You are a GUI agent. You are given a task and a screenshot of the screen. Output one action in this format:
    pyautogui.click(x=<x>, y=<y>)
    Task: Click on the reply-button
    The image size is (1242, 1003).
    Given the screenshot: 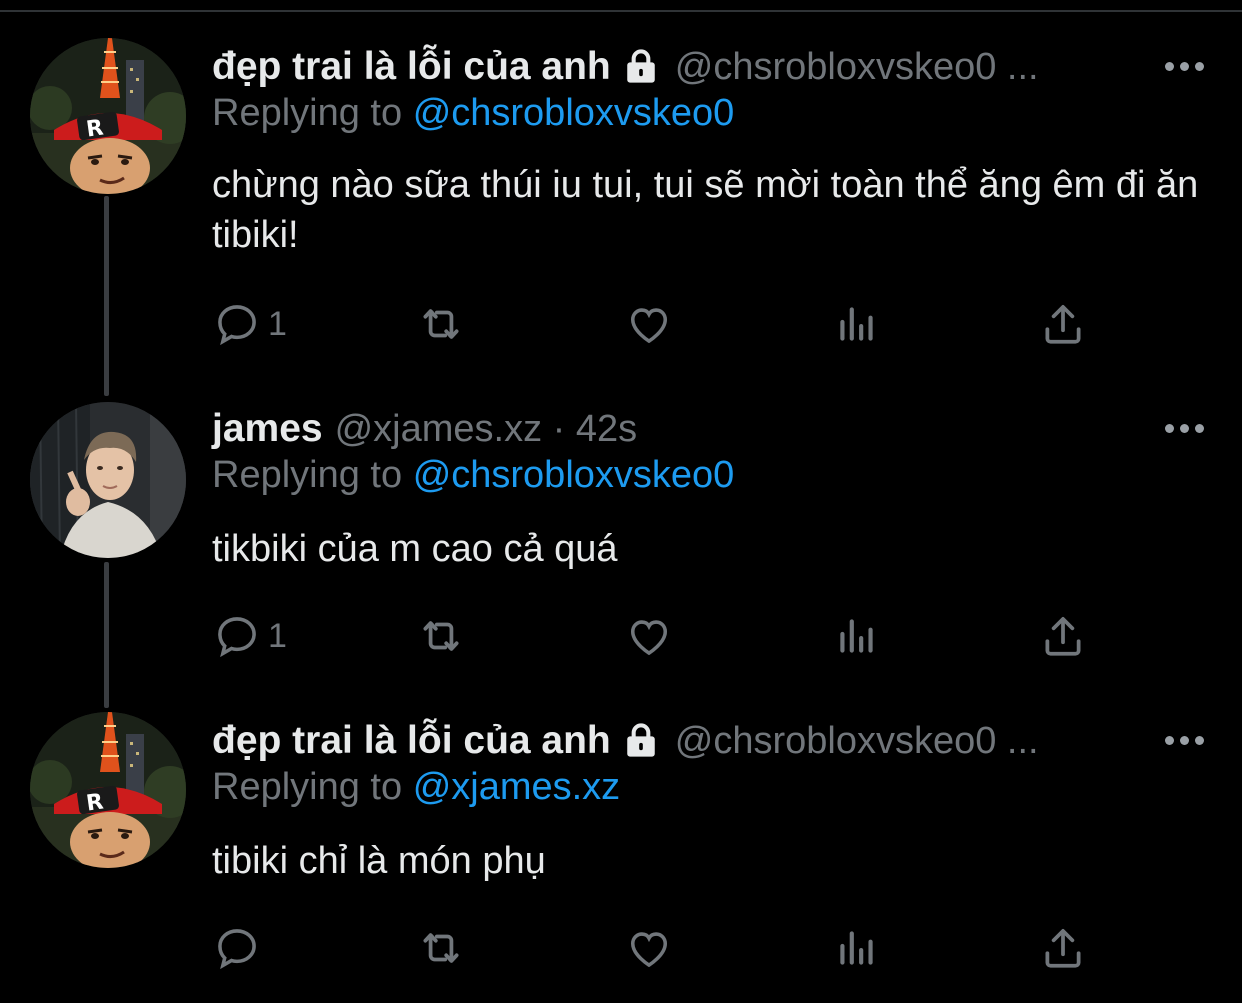 What is the action you would take?
    pyautogui.click(x=240, y=948)
    